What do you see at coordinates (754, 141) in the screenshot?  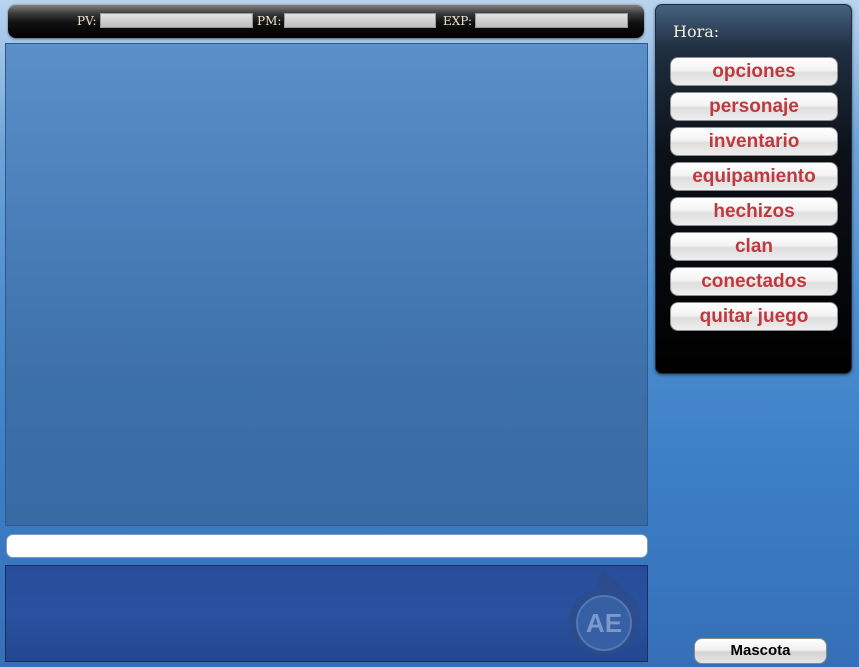 I see `menu-button-inventario: inventario` at bounding box center [754, 141].